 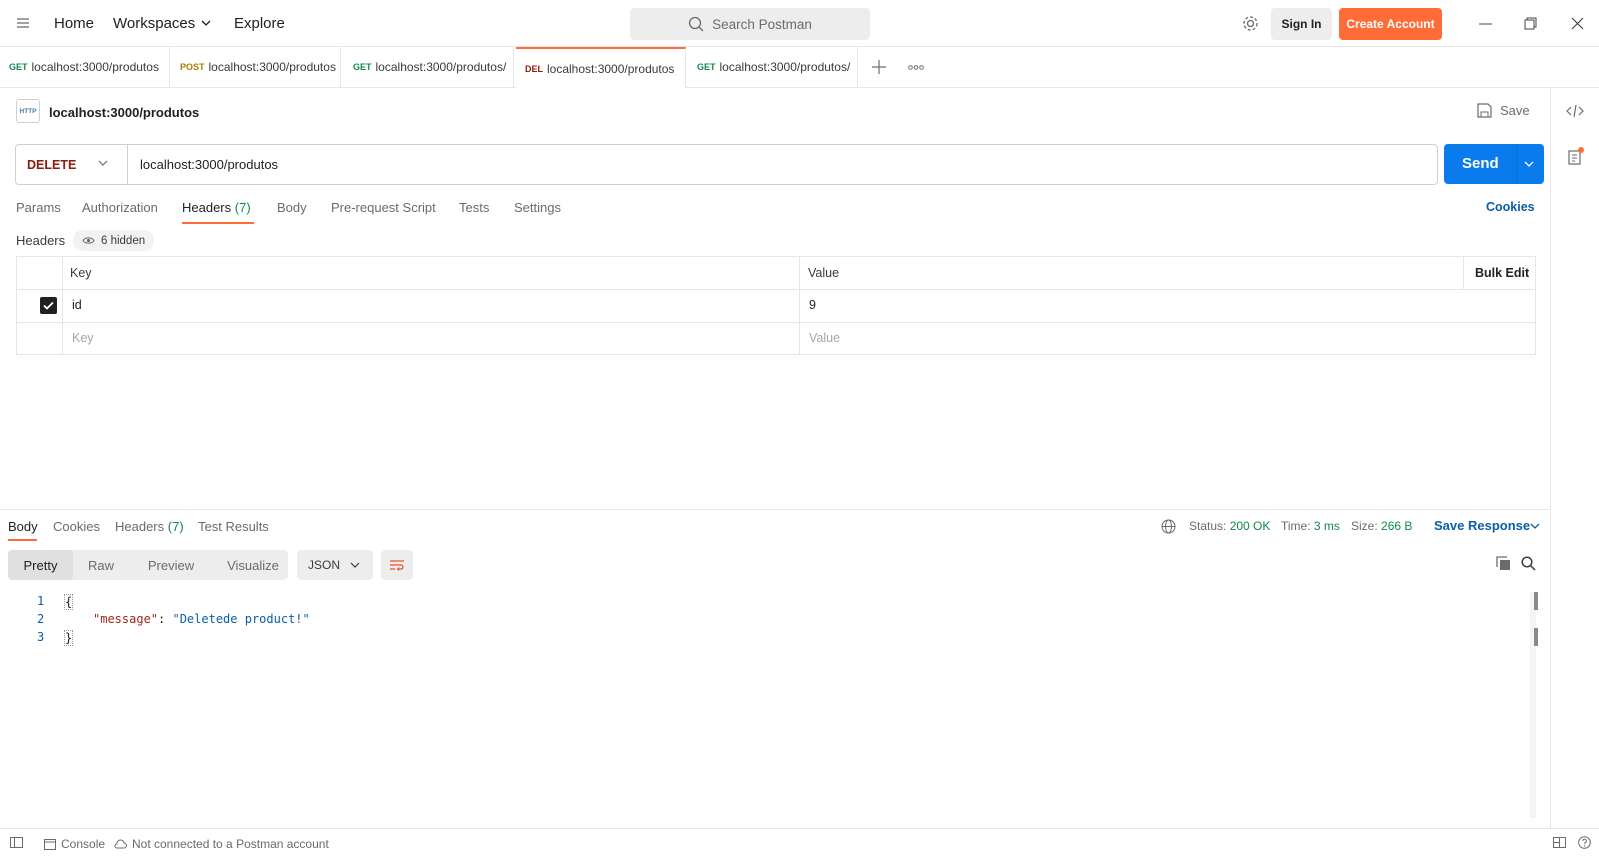 What do you see at coordinates (1559, 842) in the screenshot?
I see `layout-icon` at bounding box center [1559, 842].